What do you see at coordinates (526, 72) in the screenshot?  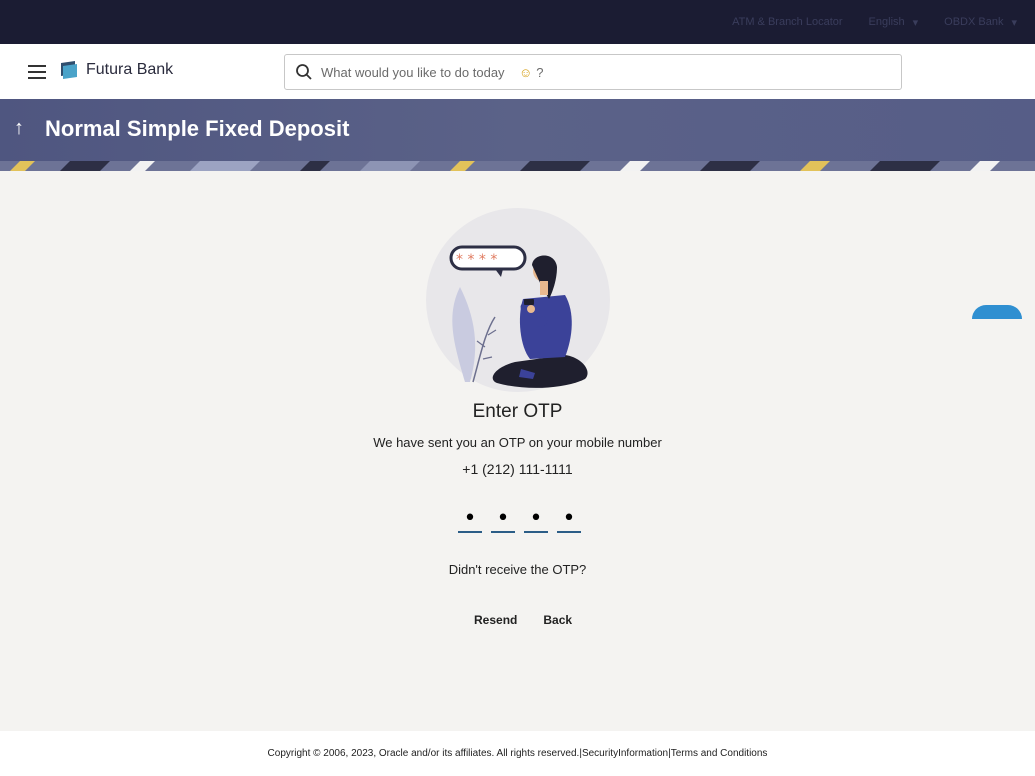 I see `smiley-icon: ☺` at bounding box center [526, 72].